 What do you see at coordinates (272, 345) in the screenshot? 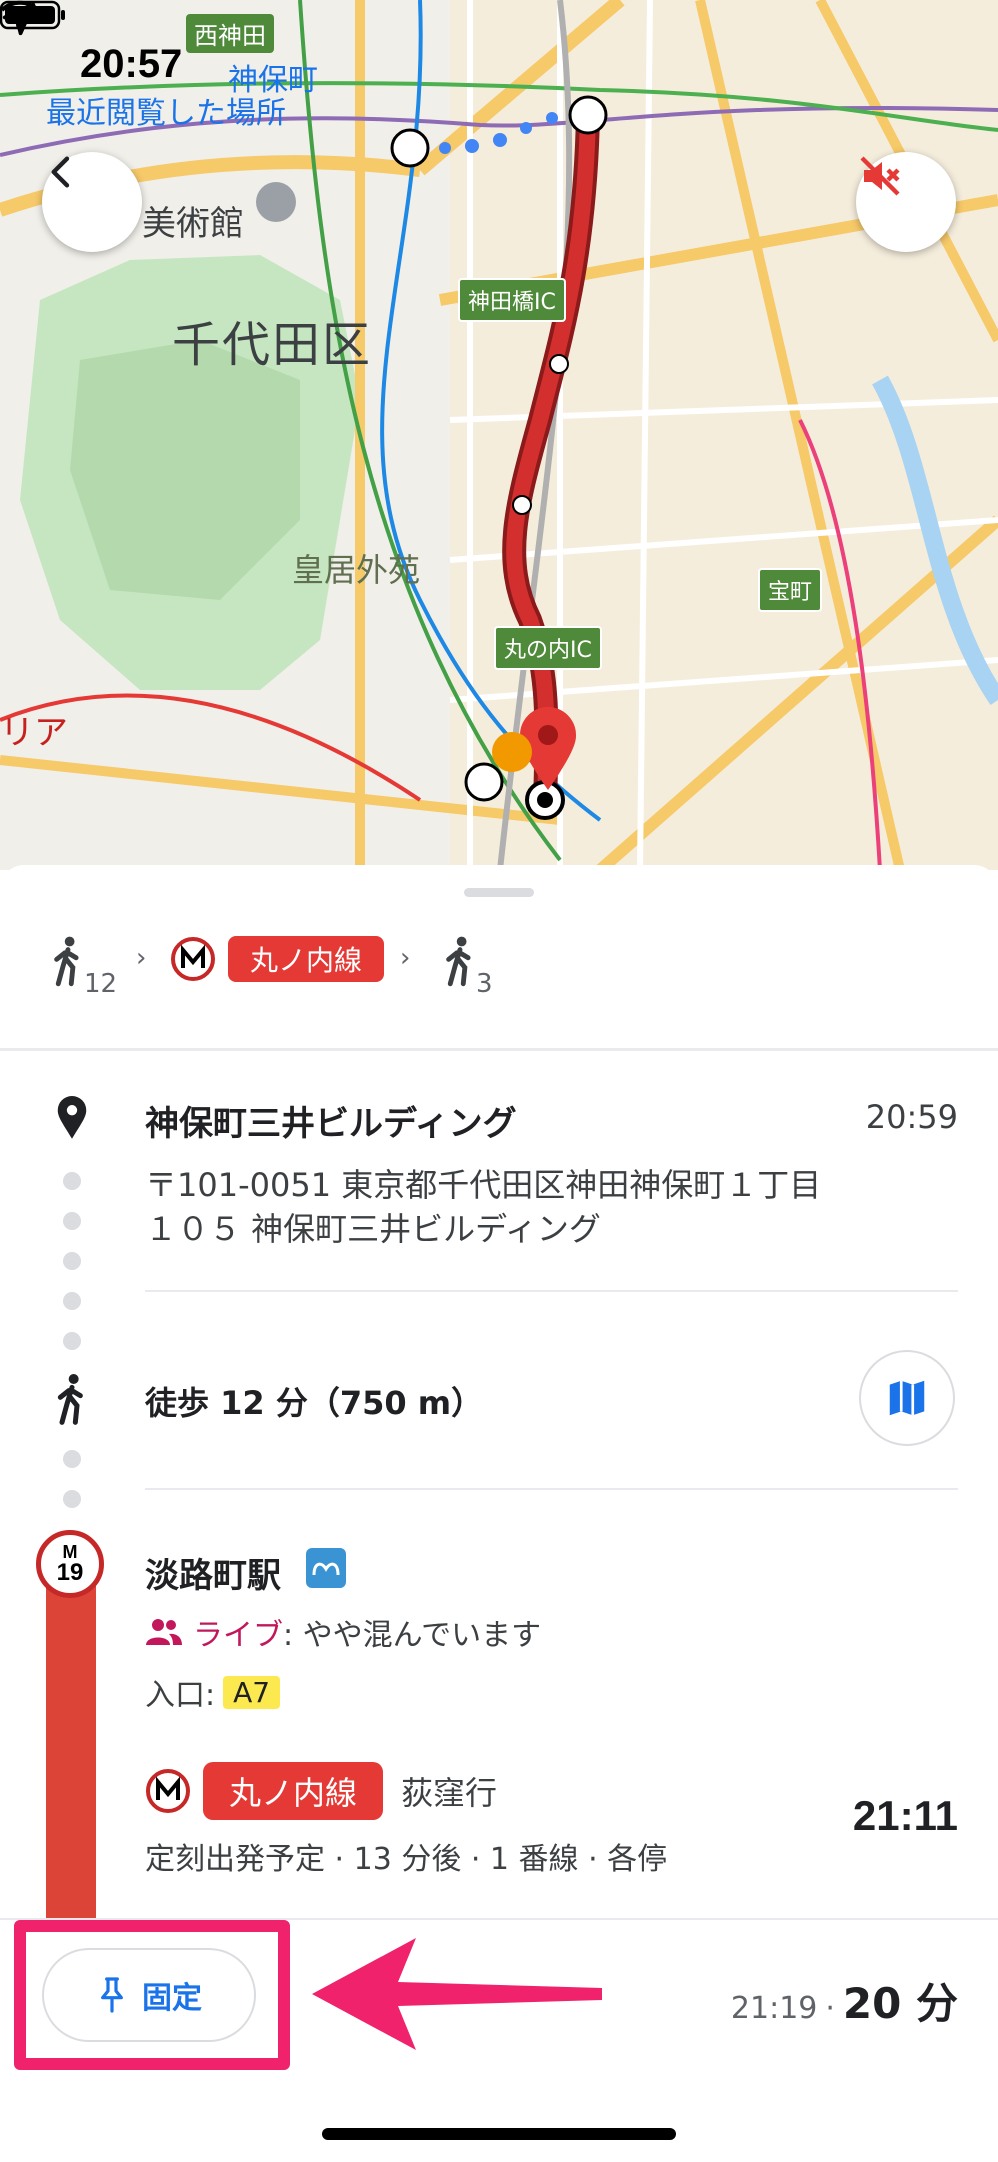
I see `map-label-ward: 千代田区` at bounding box center [272, 345].